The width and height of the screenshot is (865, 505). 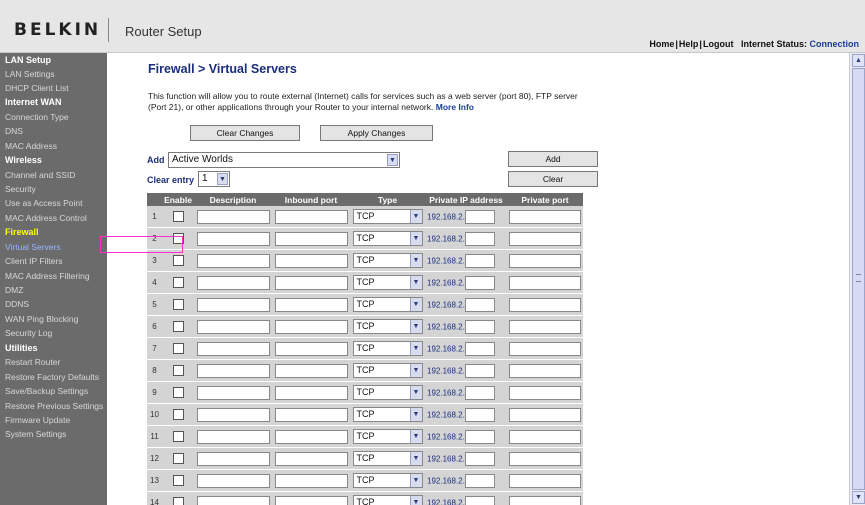 I want to click on home-link: Home, so click(x=661, y=44).